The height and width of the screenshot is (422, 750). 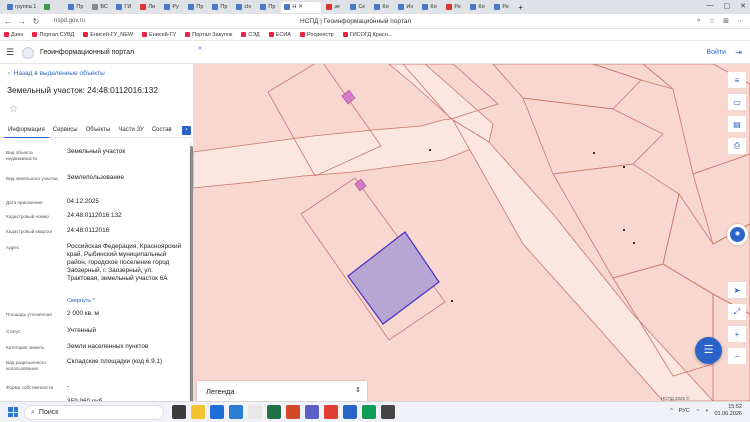 What do you see at coordinates (11, 52) in the screenshot?
I see `hamburger-menu-icon: ☰` at bounding box center [11, 52].